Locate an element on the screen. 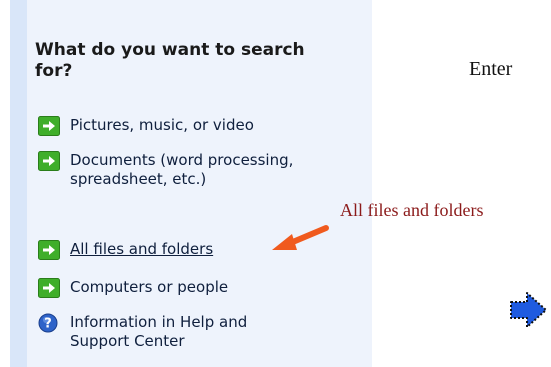 This screenshot has height=367, width=551. blue-right-arrow-icon is located at coordinates (528, 310).